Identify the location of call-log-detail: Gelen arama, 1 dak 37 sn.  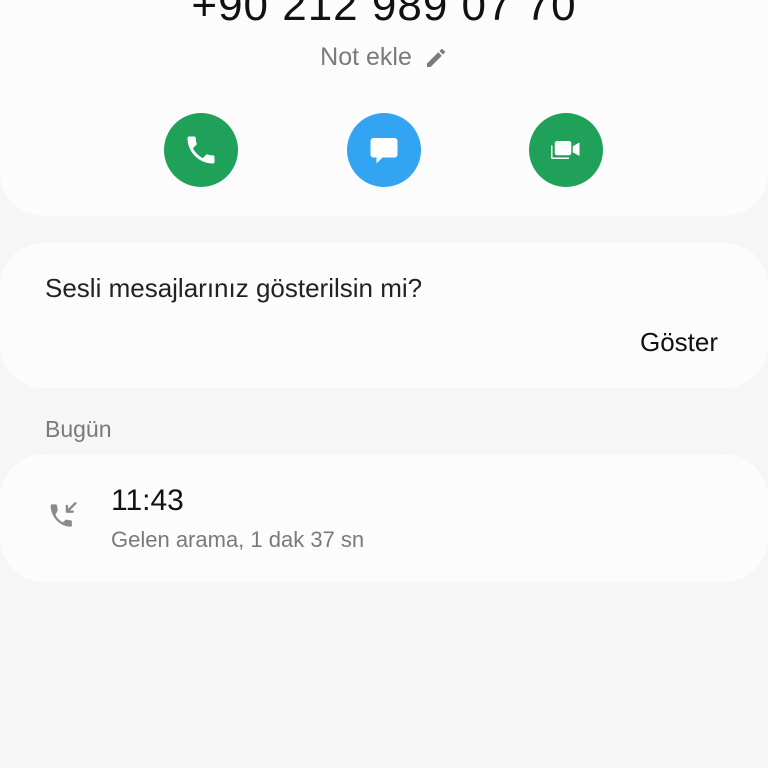
(238, 539).